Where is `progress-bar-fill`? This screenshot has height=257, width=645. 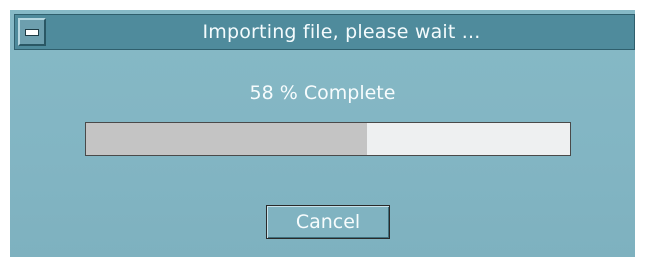 progress-bar-fill is located at coordinates (226, 139).